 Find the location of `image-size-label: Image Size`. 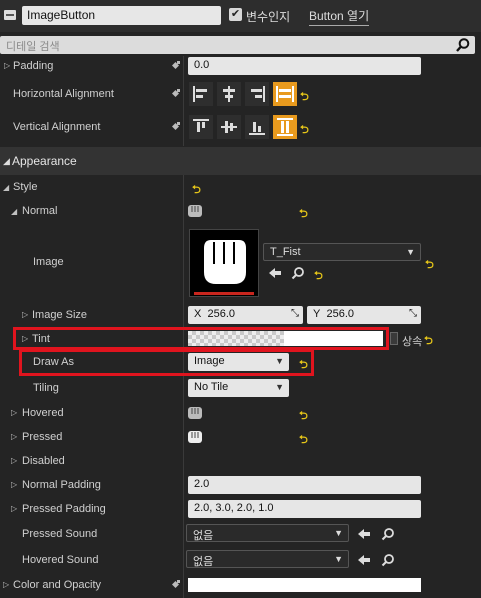

image-size-label: Image Size is located at coordinates (60, 315).